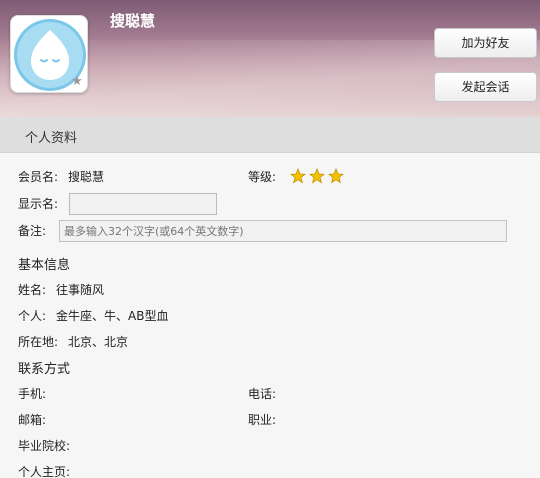 Image resolution: width=540 pixels, height=478 pixels. What do you see at coordinates (77, 81) in the screenshot?
I see `favorite-star-icon: ★` at bounding box center [77, 81].